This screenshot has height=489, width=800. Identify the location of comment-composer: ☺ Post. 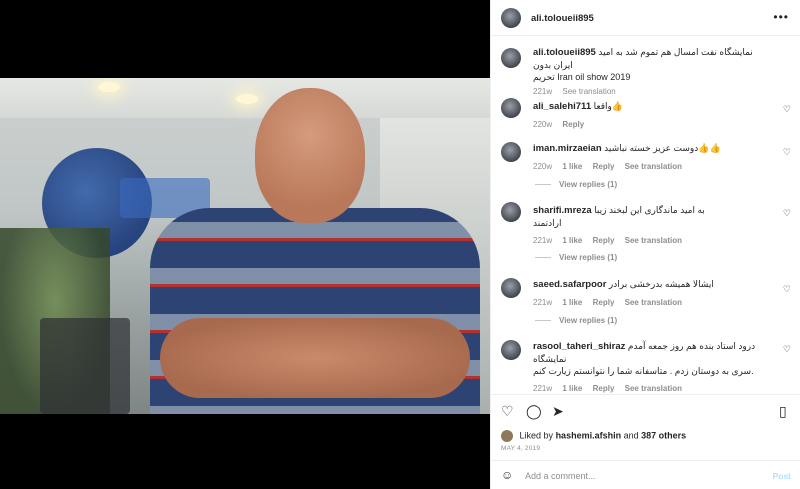
(645, 474).